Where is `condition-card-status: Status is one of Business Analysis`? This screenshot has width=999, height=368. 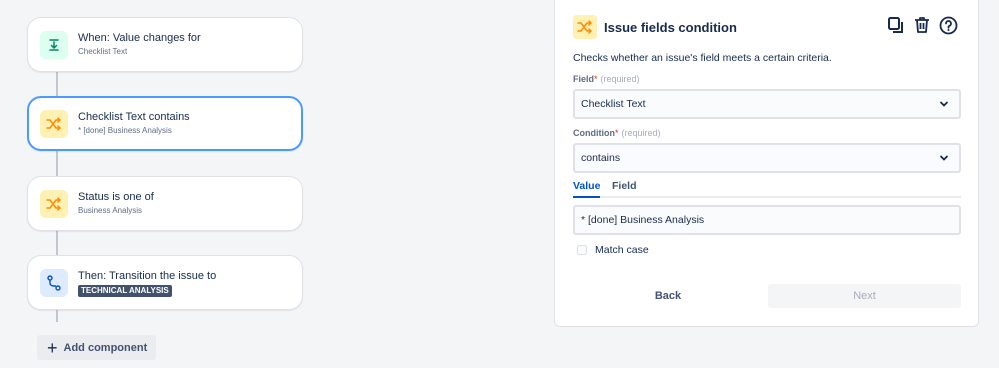 condition-card-status: Status is one of Business Analysis is located at coordinates (165, 203).